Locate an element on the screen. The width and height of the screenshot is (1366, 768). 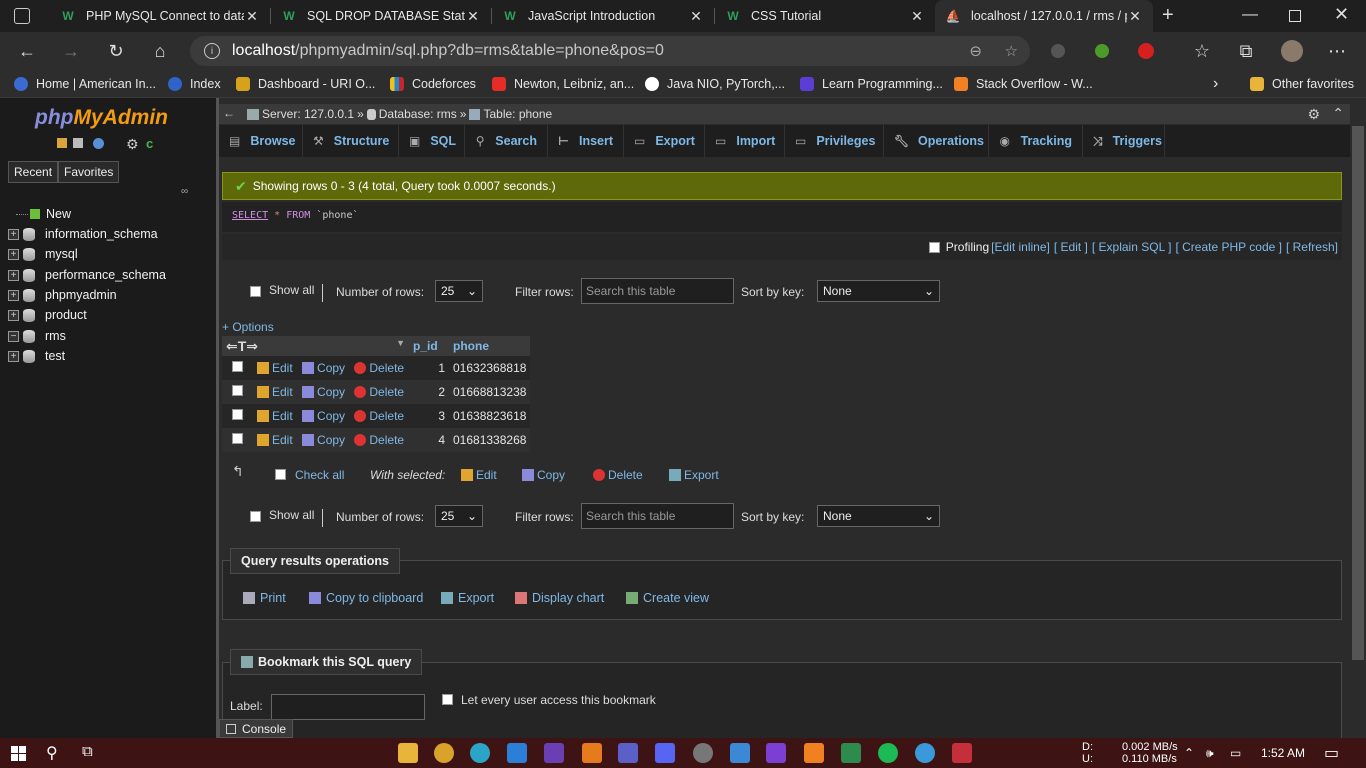
tab-import: ▭ Import is located at coordinates (745, 141).